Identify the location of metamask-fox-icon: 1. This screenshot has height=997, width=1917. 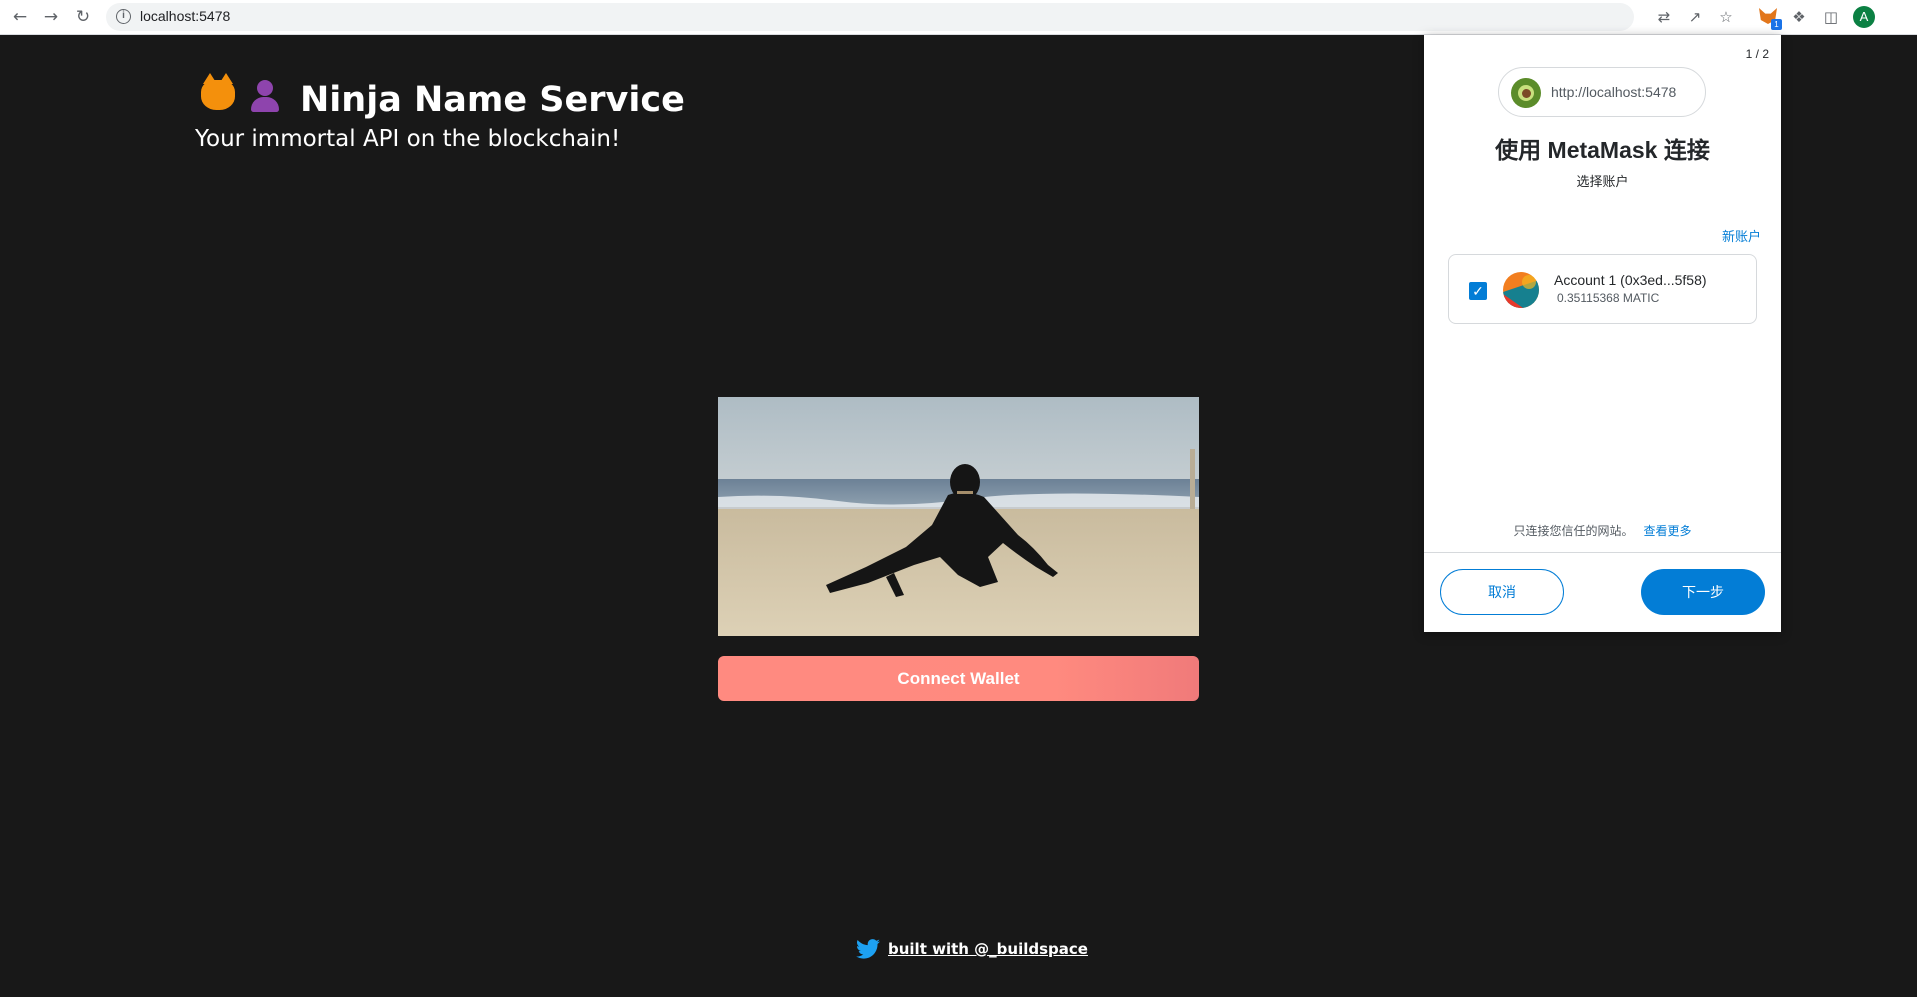
(1769, 17).